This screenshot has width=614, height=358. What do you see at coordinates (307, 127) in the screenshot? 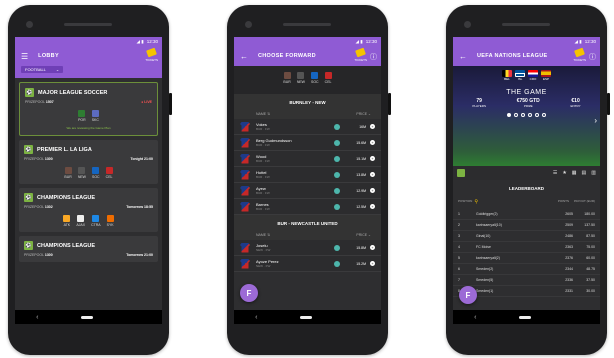
I see `player-row: Vokes BUR · FW 16M +` at bounding box center [307, 127].